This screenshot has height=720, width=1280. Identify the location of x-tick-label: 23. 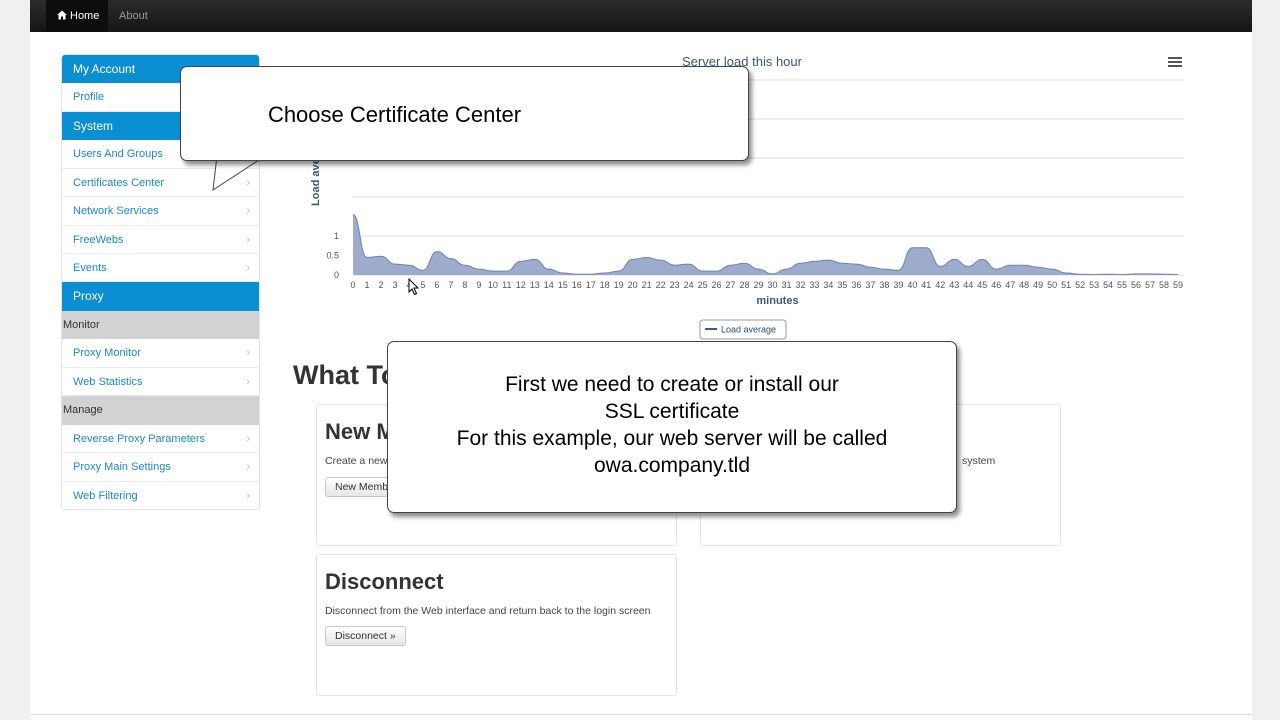
(675, 285).